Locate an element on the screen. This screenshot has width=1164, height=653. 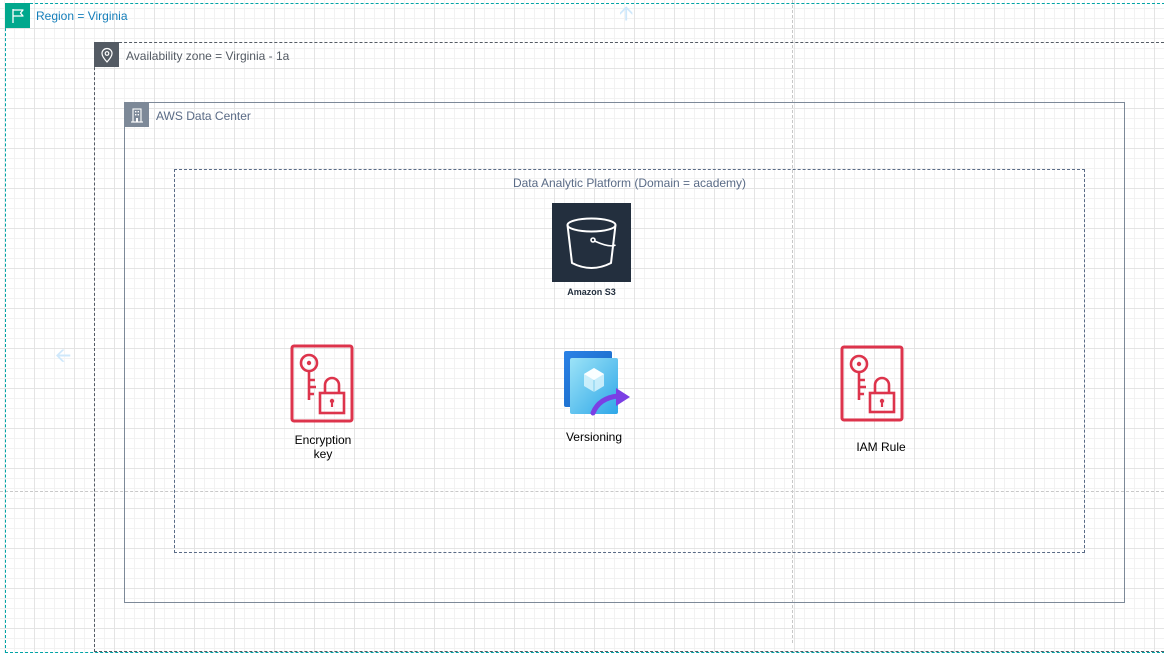
s3-bucket-icon is located at coordinates (591, 243).